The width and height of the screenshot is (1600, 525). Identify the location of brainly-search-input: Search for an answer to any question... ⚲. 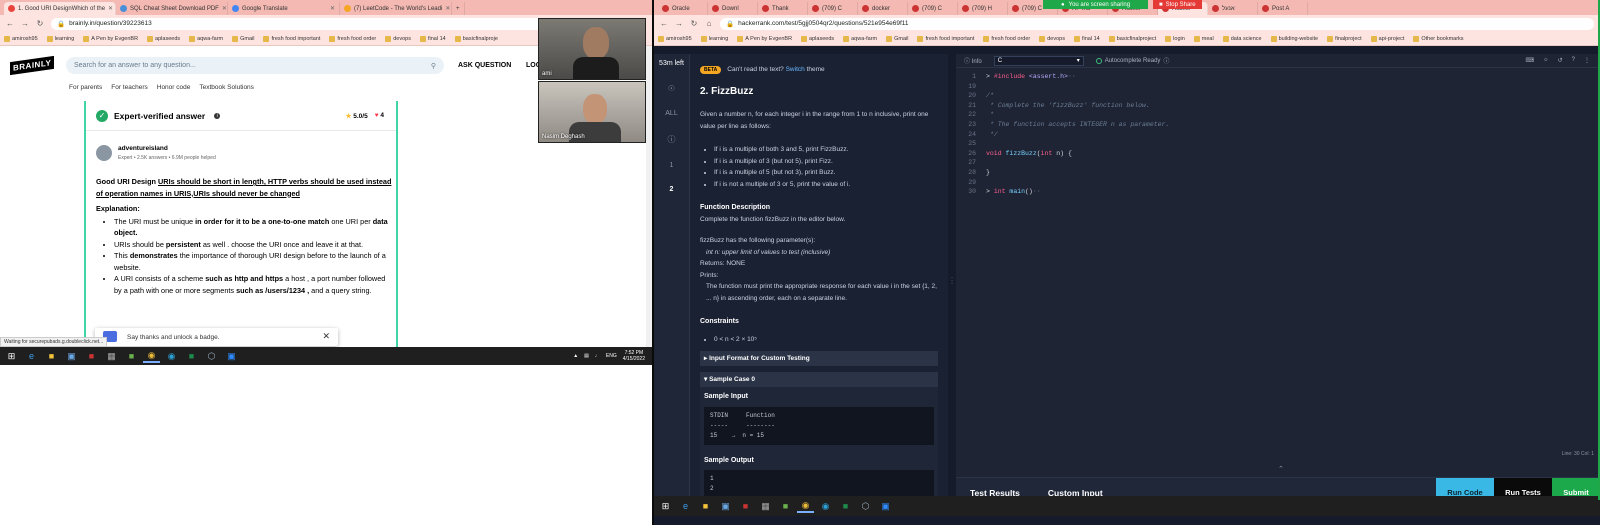
(255, 65).